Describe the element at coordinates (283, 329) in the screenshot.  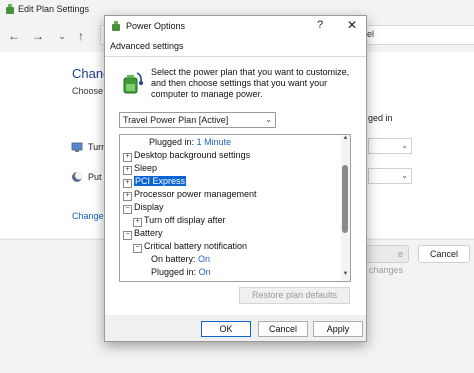
I see `cancel-button: Cancel` at that location.